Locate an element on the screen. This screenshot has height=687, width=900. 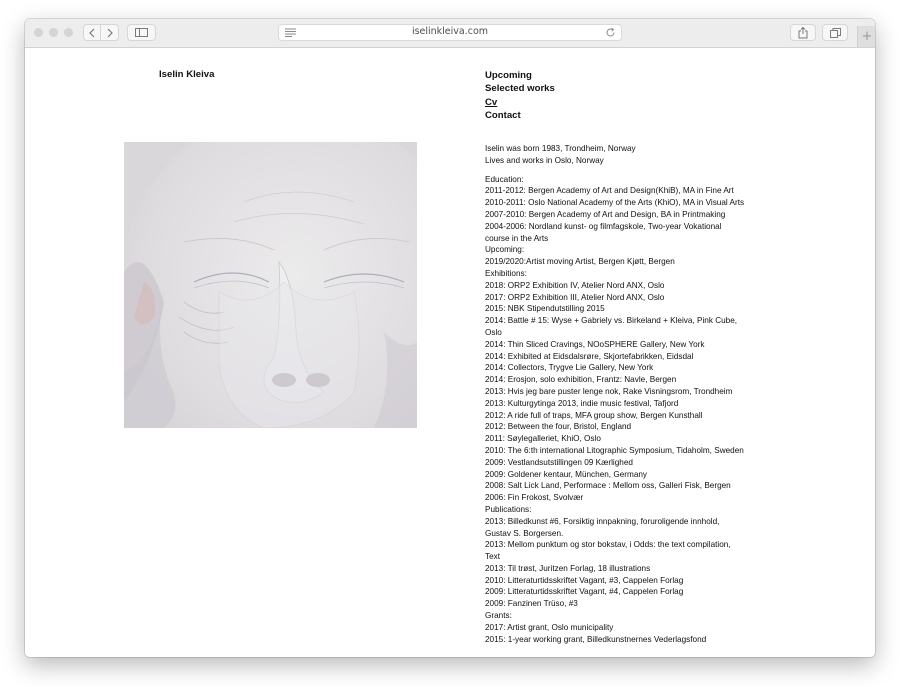
share-button is located at coordinates (803, 32).